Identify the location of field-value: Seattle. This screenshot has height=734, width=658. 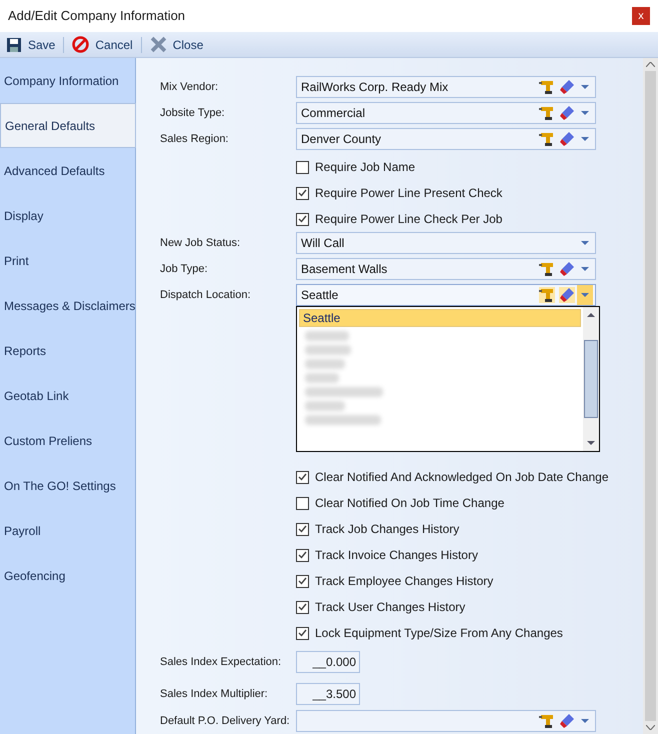
(320, 295).